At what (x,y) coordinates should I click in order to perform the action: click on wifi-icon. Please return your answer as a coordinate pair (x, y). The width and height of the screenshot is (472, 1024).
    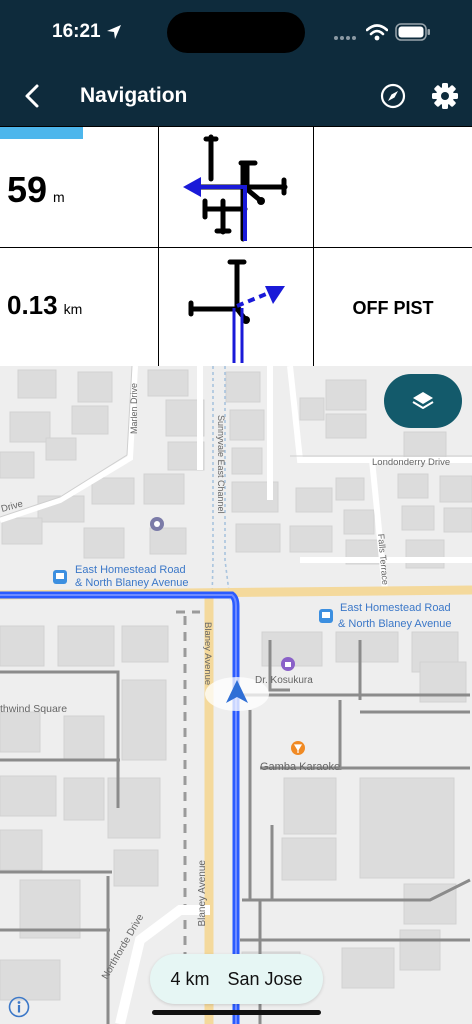
    Looking at the image, I should click on (377, 32).